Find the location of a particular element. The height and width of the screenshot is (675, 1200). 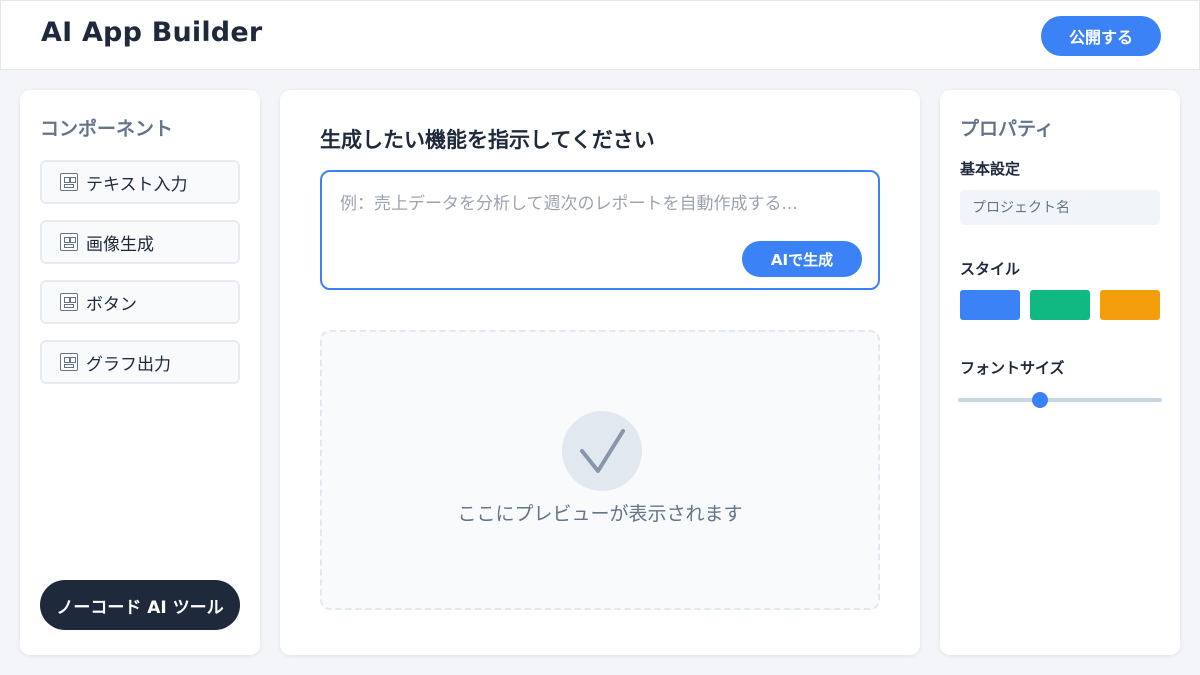

font-size-slider is located at coordinates (1060, 400).